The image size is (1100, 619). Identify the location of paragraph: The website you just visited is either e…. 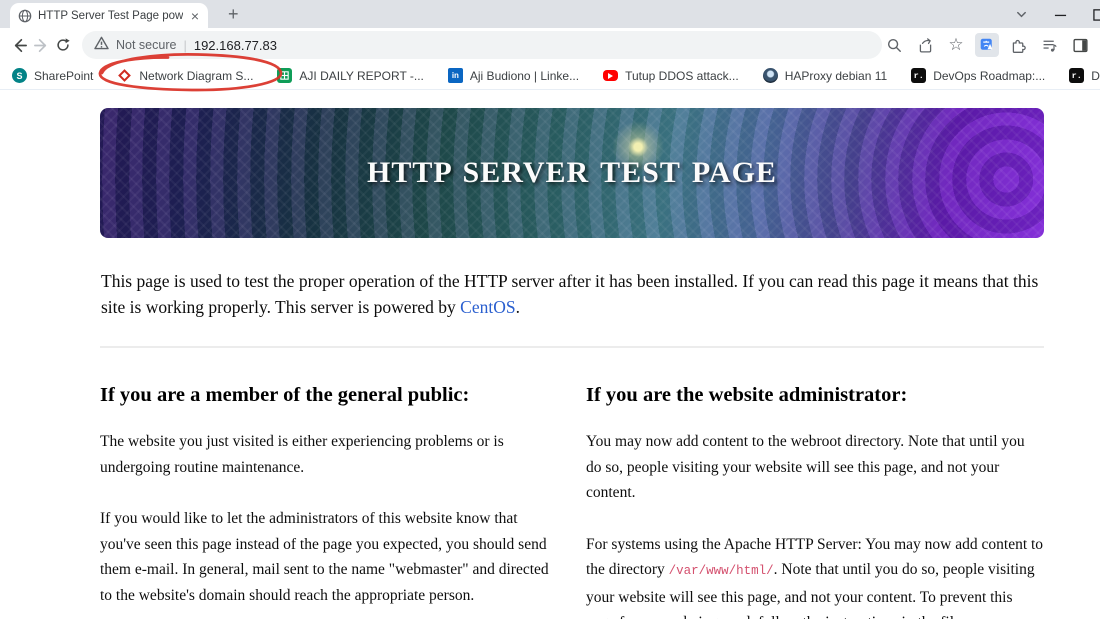
(302, 454).